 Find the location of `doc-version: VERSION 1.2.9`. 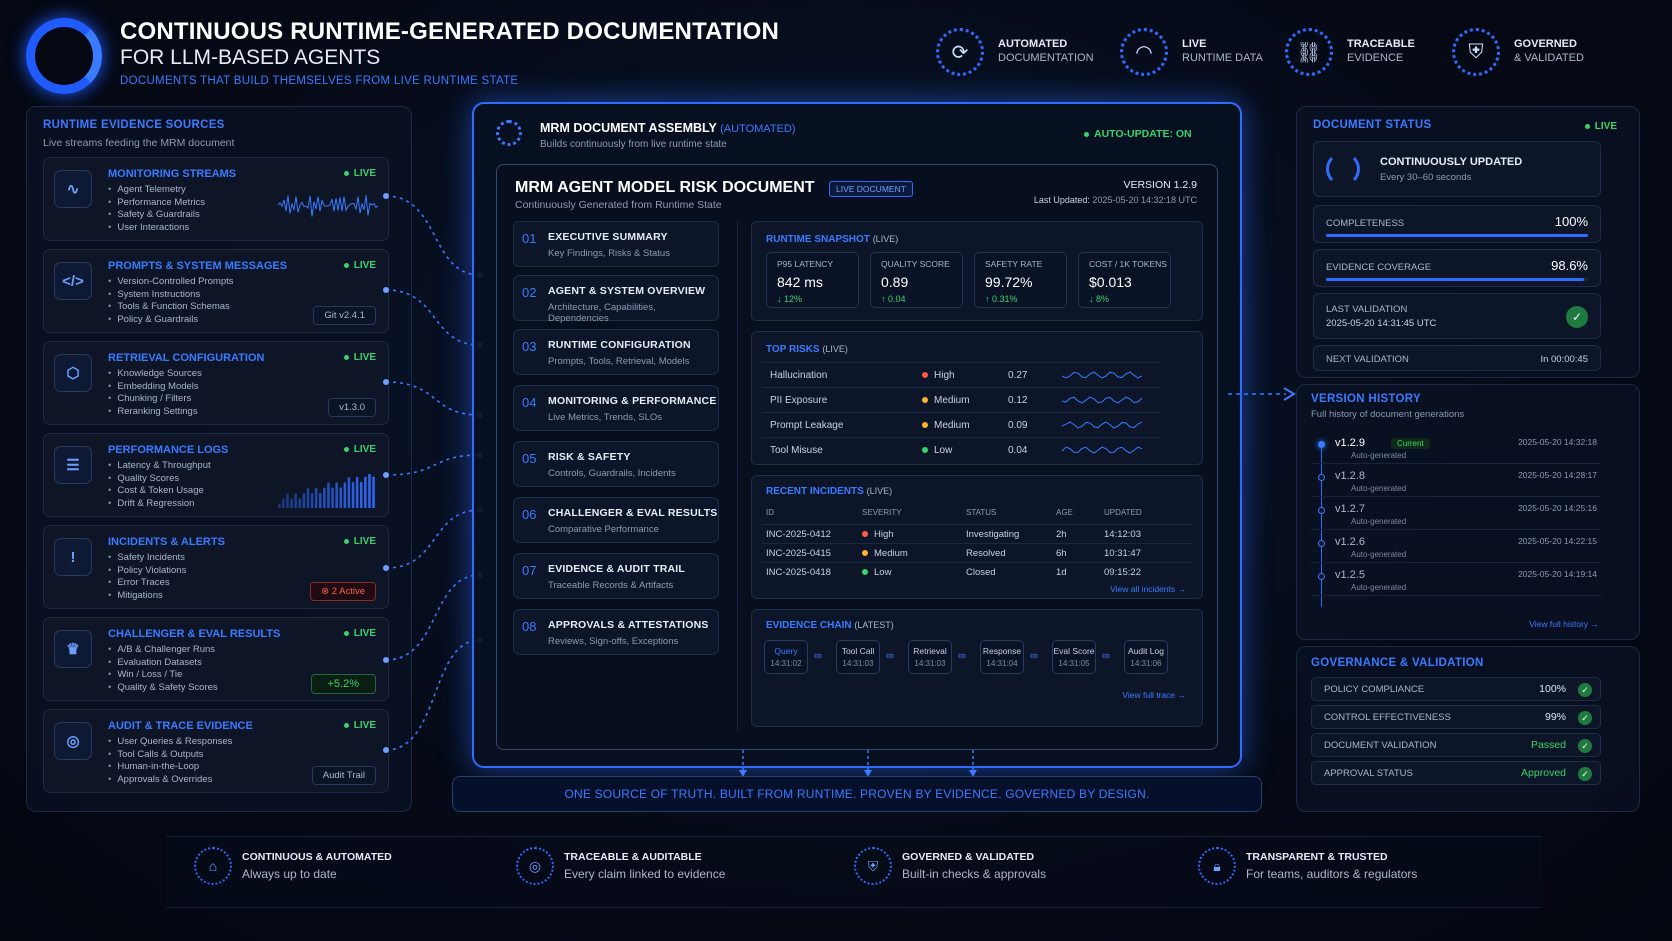

doc-version: VERSION 1.2.9 is located at coordinates (1160, 185).